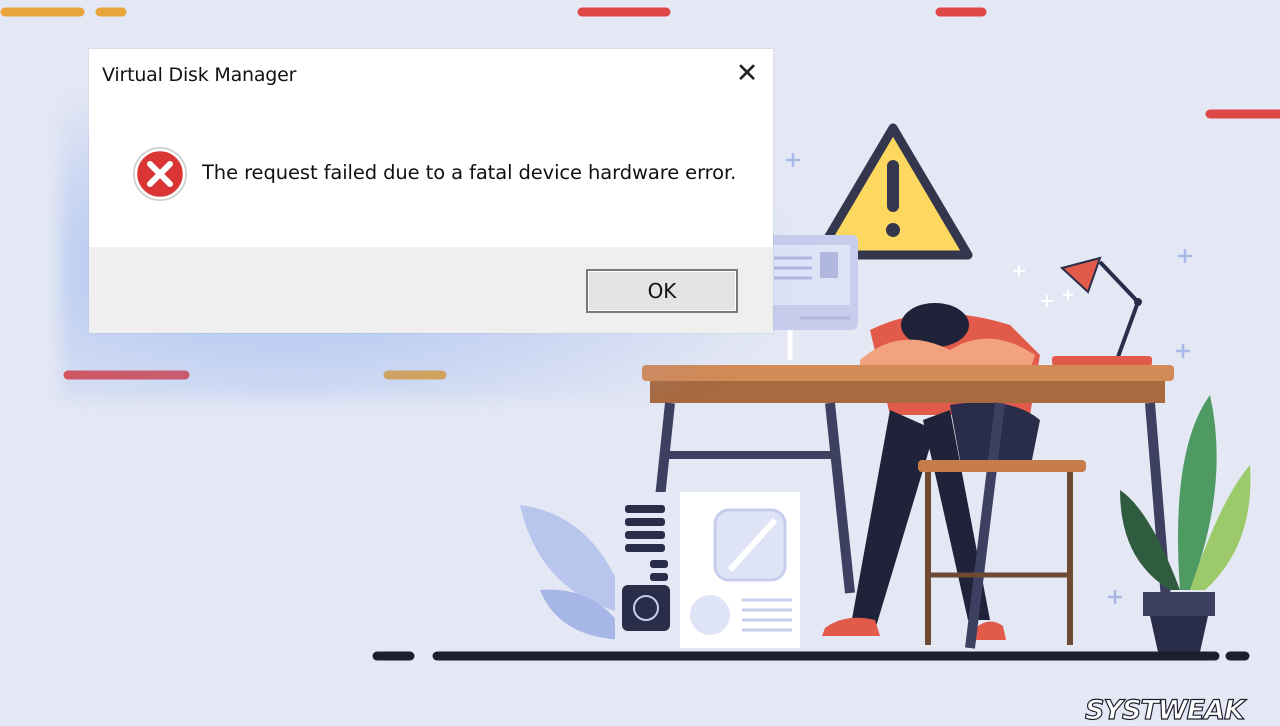 This screenshot has width=1280, height=726. Describe the element at coordinates (662, 291) in the screenshot. I see `ok-button: OK` at that location.